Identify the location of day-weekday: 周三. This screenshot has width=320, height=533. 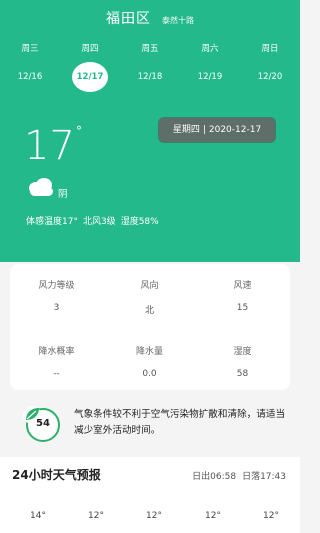
(30, 49).